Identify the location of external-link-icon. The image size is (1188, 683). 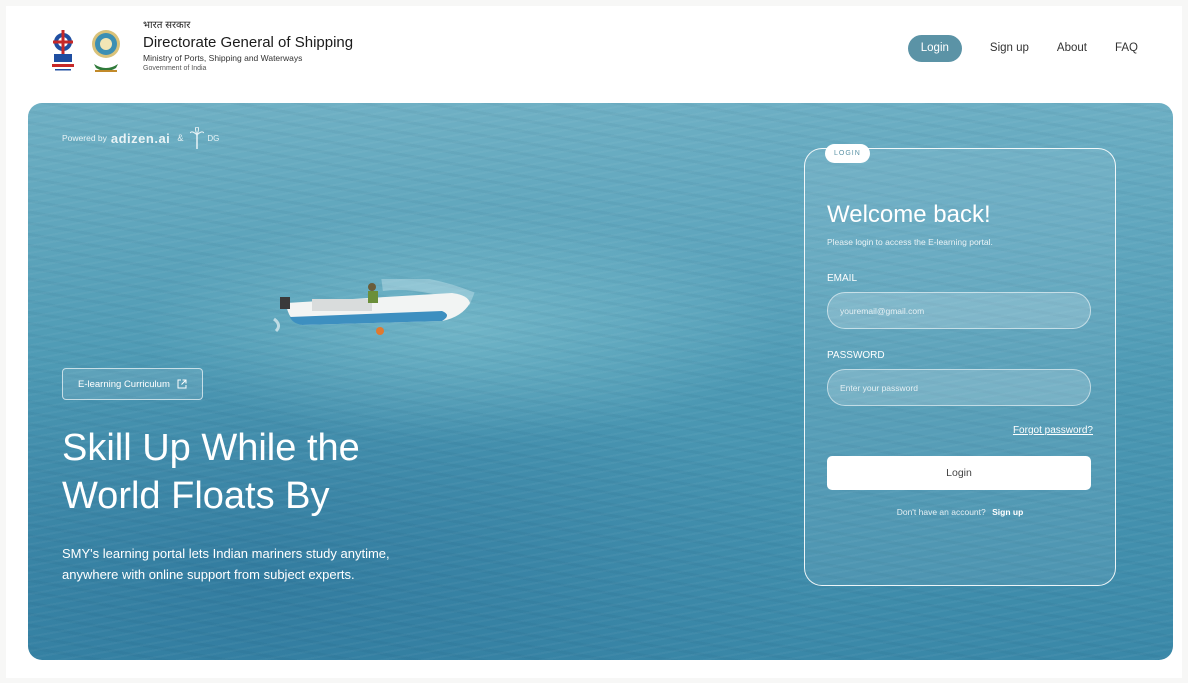
(182, 384).